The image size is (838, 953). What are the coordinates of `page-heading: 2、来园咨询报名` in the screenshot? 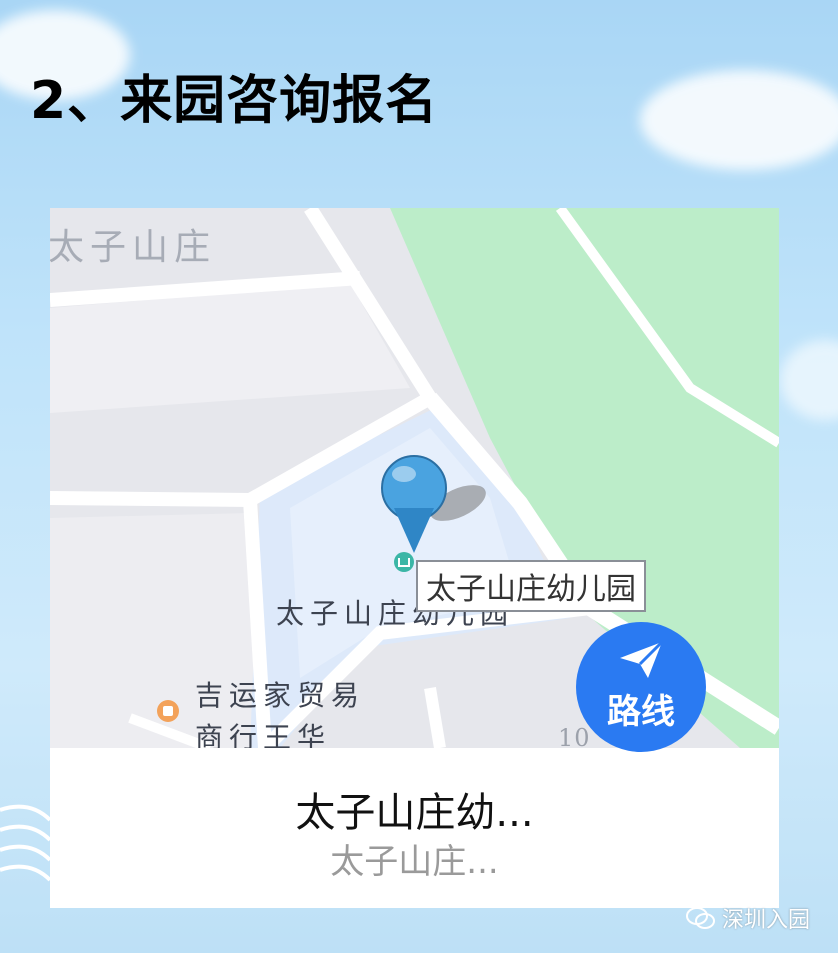 It's located at (234, 101).